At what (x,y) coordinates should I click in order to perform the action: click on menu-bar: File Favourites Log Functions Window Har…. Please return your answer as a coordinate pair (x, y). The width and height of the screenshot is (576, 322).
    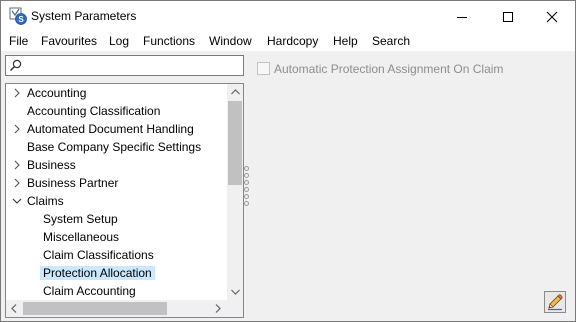
    Looking at the image, I should click on (288, 41).